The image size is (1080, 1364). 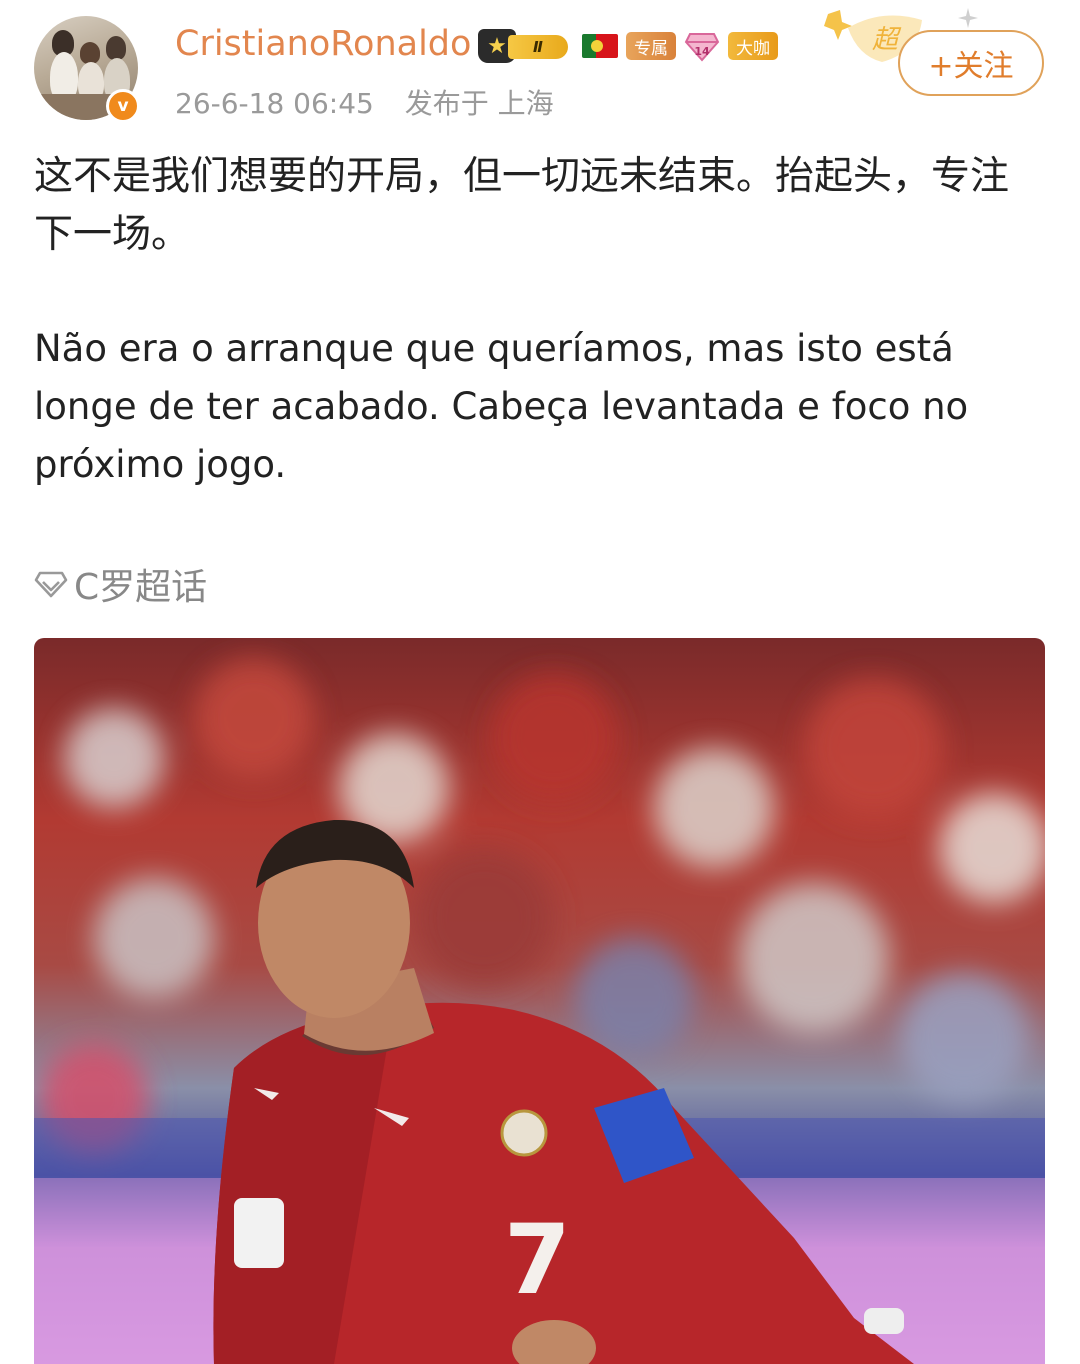 What do you see at coordinates (968, 18) in the screenshot?
I see `sparkle-icon` at bounding box center [968, 18].